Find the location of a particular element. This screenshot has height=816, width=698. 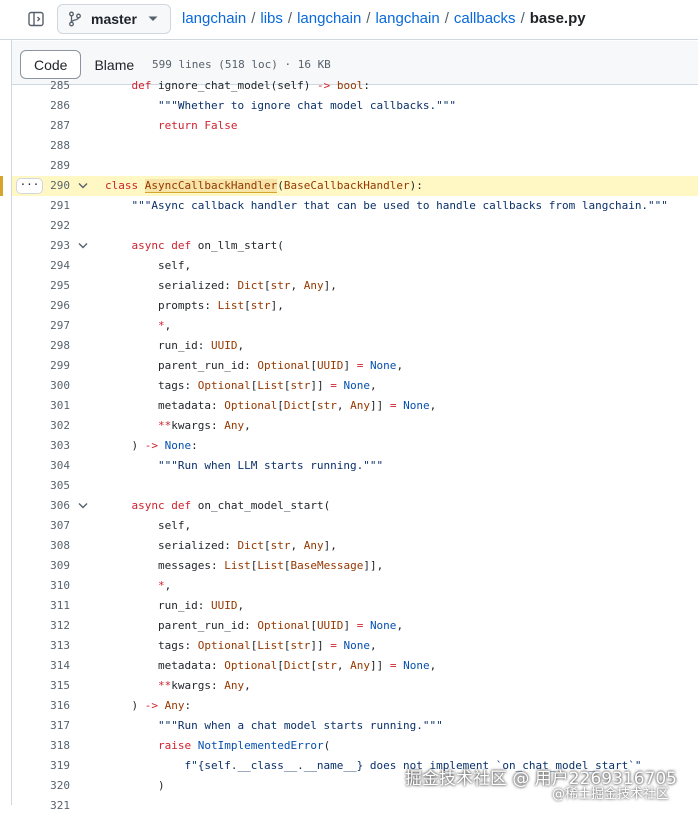

line-number: 316 is located at coordinates (47, 706).